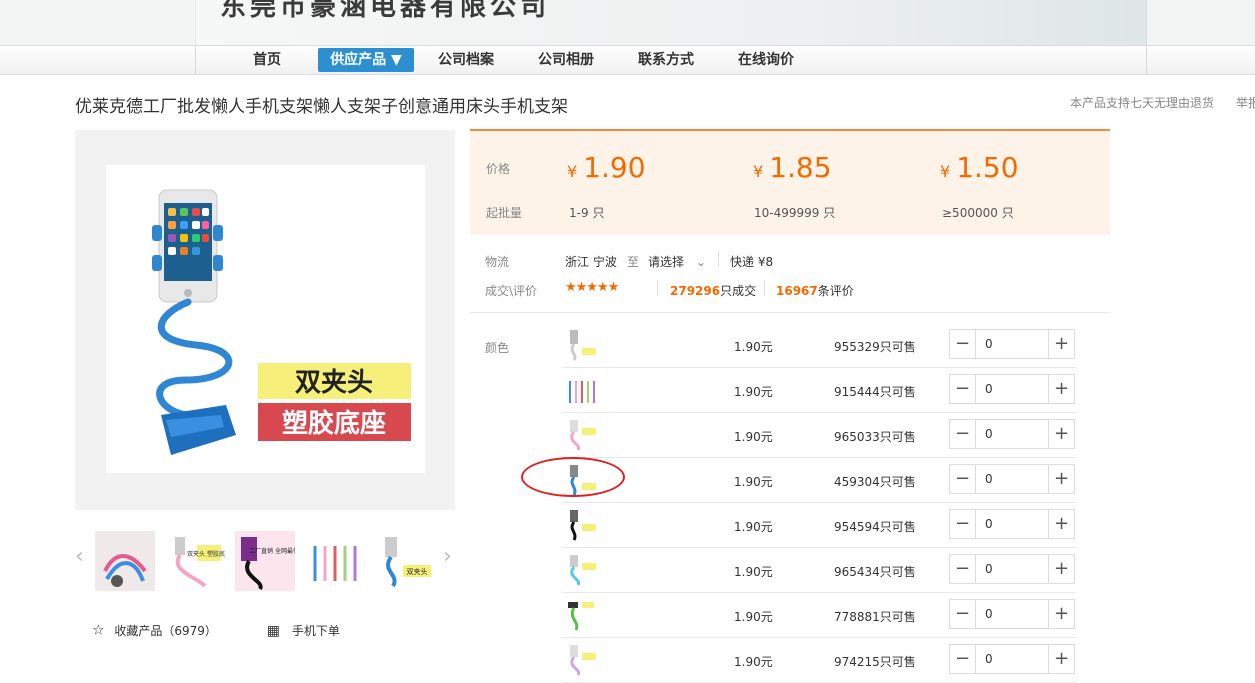  What do you see at coordinates (511, 291) in the screenshot?
I see `deals-label: 成交\评价` at bounding box center [511, 291].